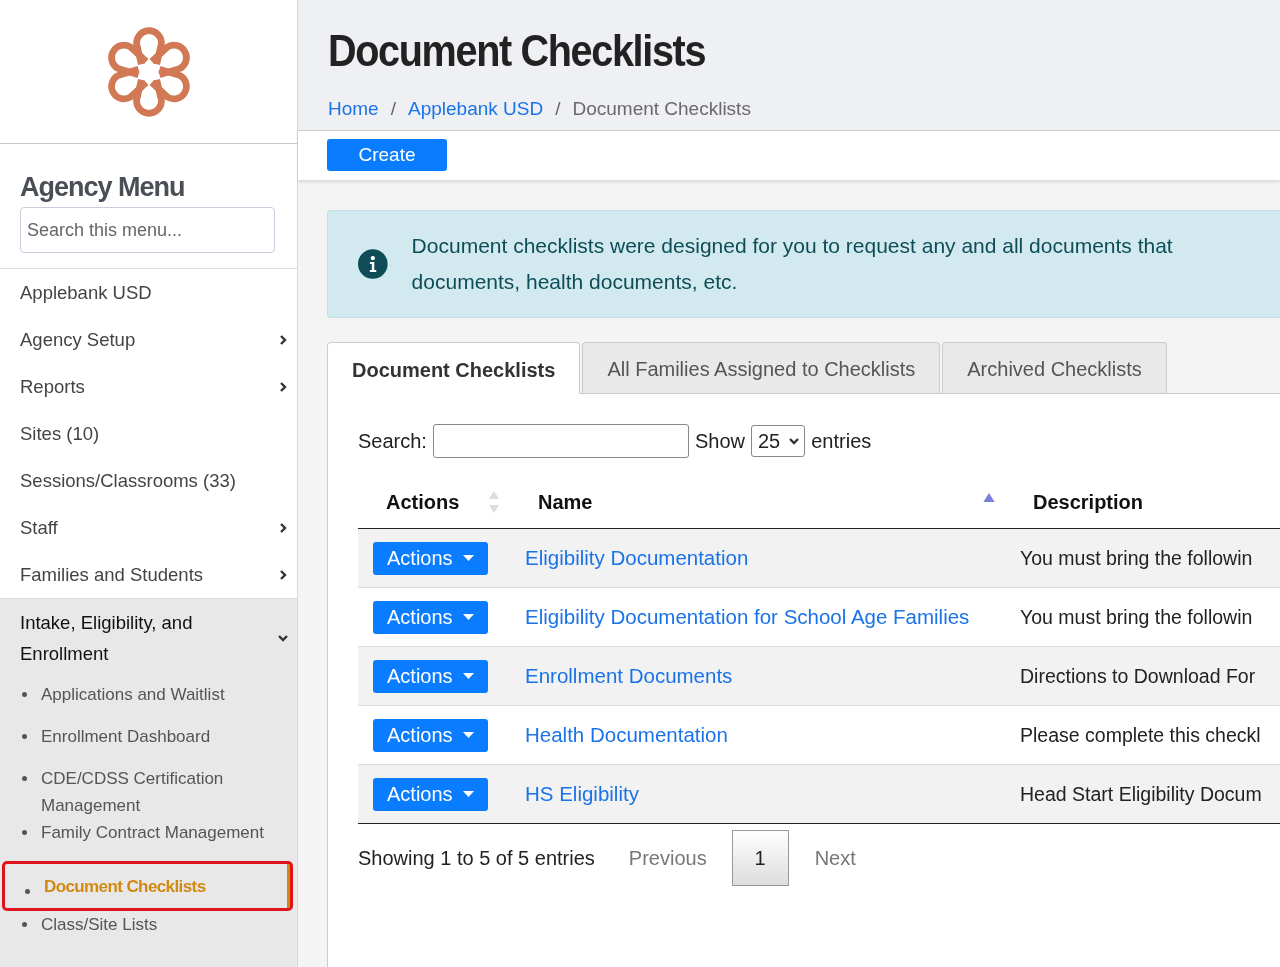  I want to click on page-title: Document Checklists, so click(517, 51).